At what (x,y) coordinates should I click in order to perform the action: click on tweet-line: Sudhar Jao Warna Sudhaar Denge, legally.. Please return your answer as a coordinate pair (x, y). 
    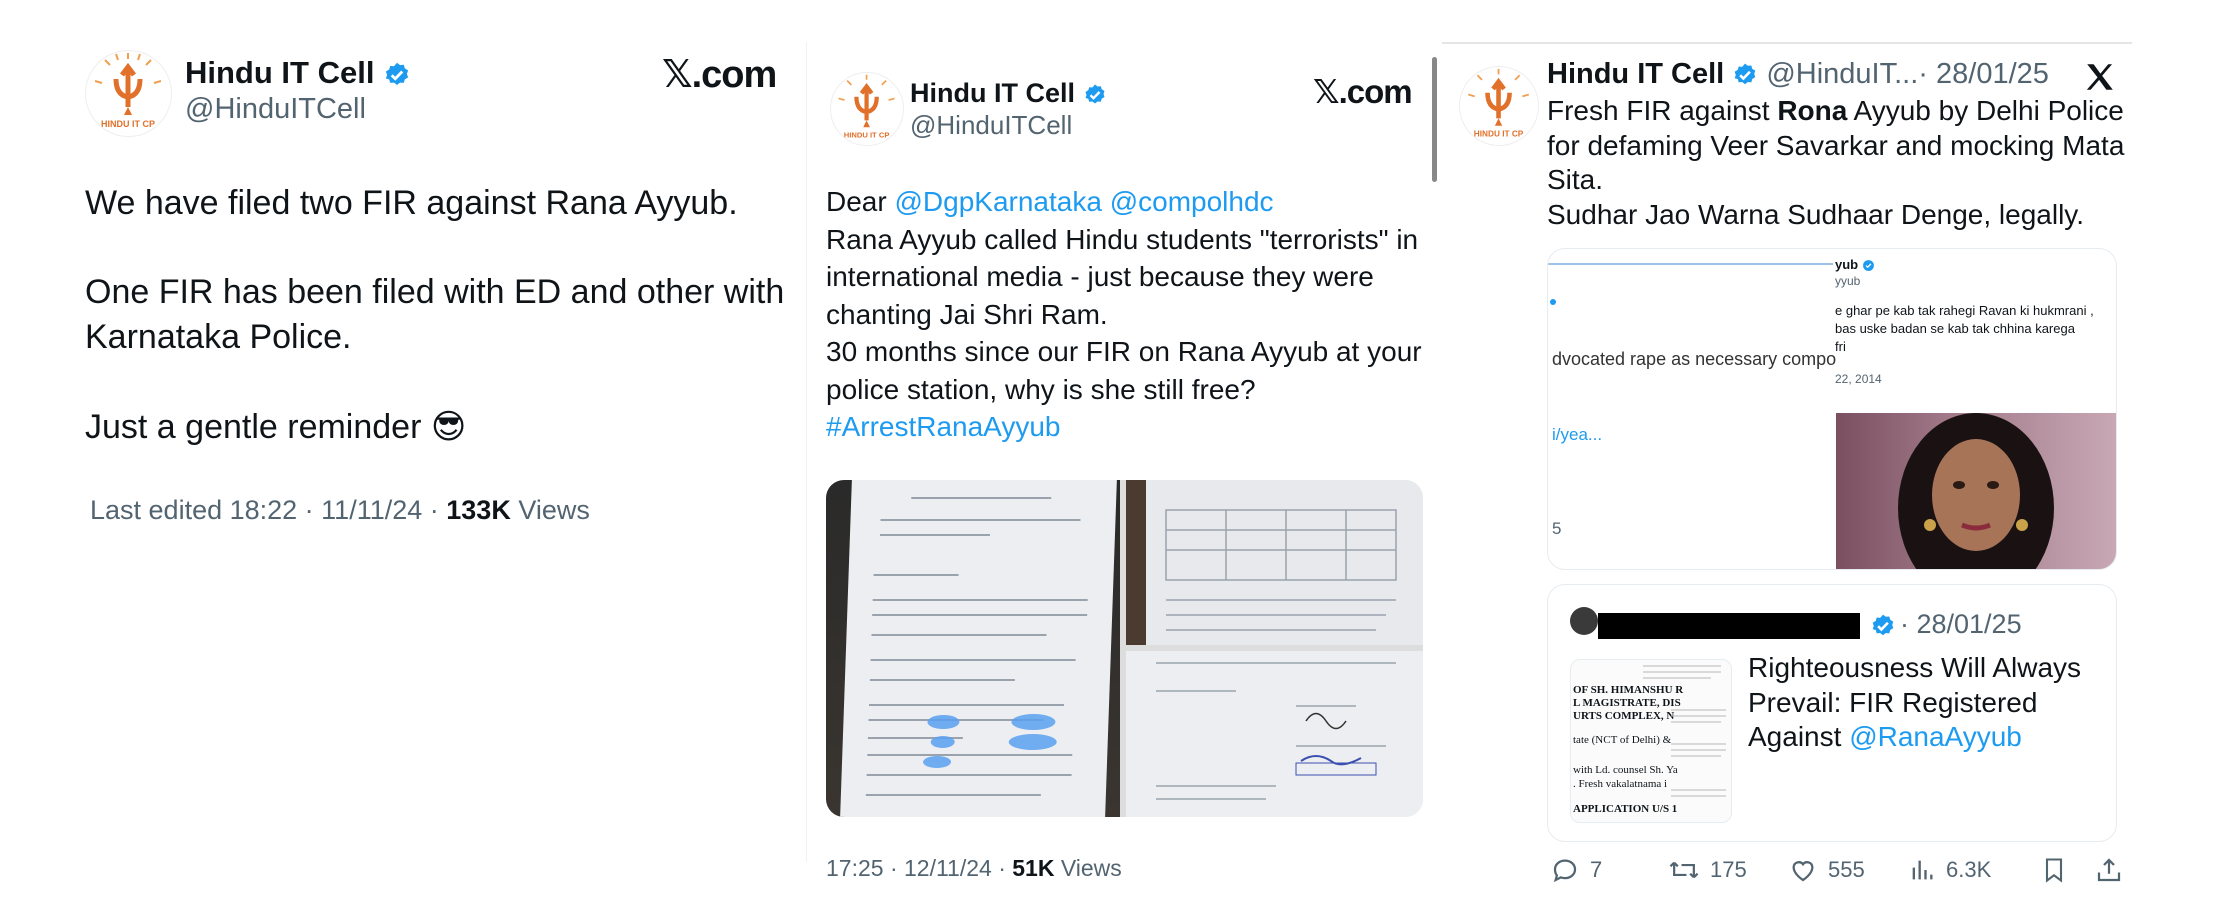
    Looking at the image, I should click on (1815, 214).